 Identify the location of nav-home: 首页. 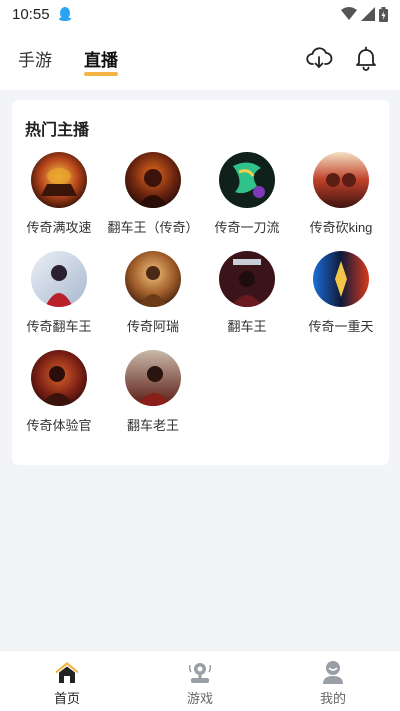
(67, 683).